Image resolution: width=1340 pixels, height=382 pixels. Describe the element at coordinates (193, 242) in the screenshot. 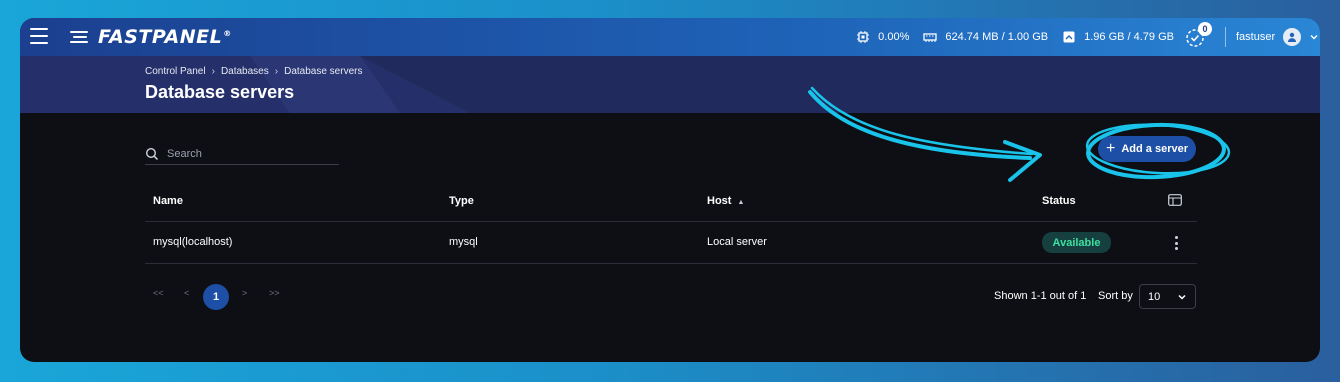

I see `cell-name: mysql(localhost)` at that location.